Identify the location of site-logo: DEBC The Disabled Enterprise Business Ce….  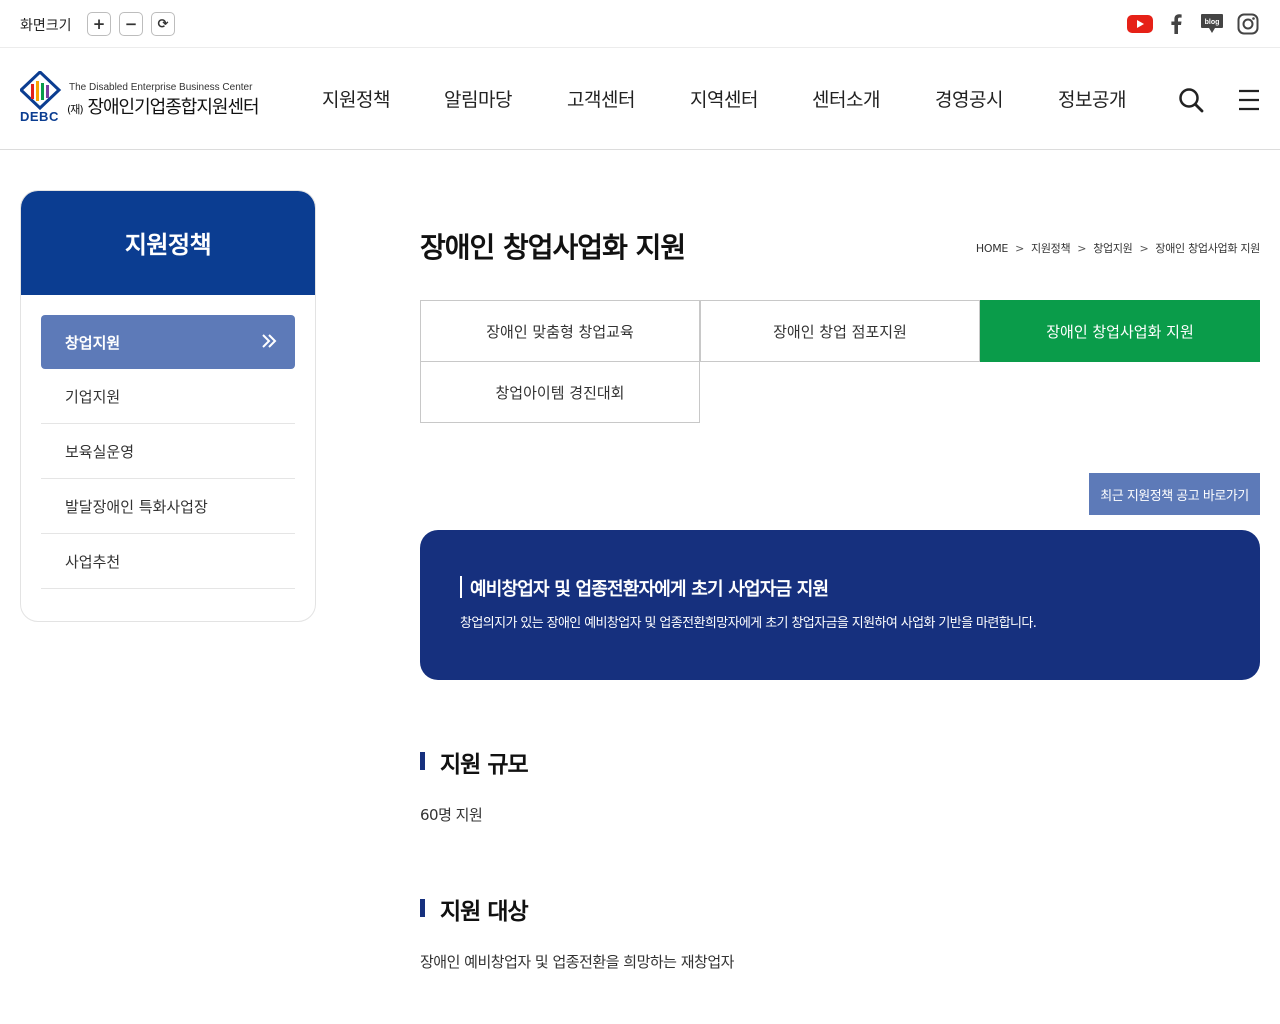
(152, 99).